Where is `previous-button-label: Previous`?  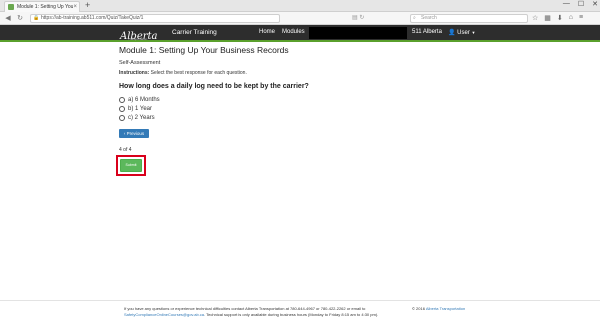
previous-button-label: Previous is located at coordinates (135, 133).